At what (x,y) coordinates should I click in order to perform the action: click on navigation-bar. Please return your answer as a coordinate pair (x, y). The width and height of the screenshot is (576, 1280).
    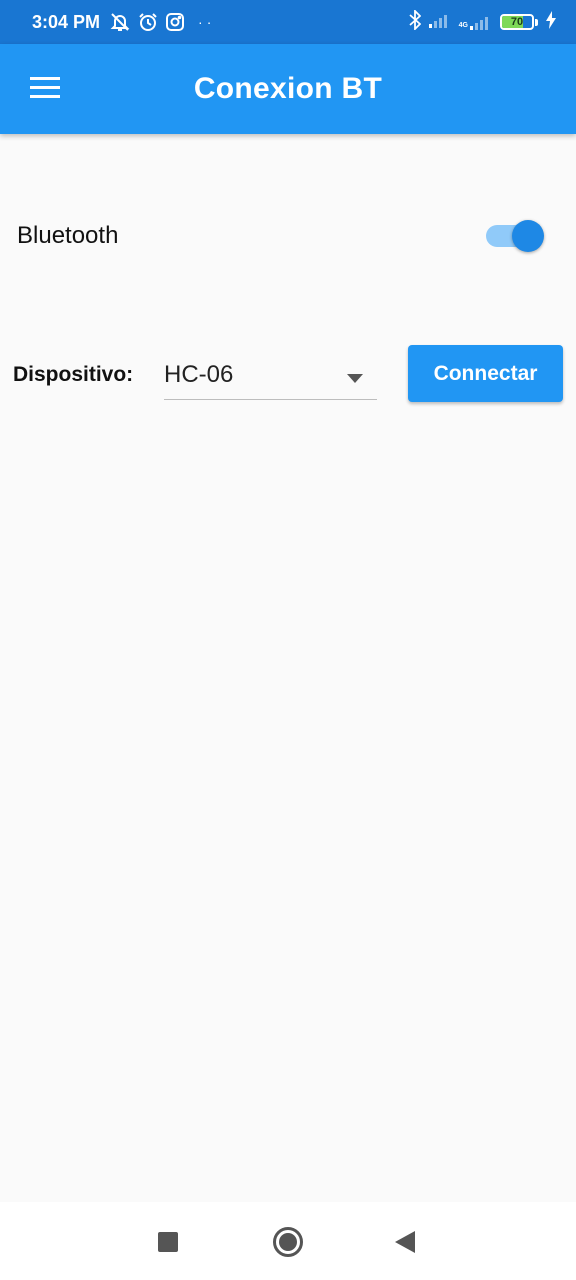
    Looking at the image, I should click on (288, 1241).